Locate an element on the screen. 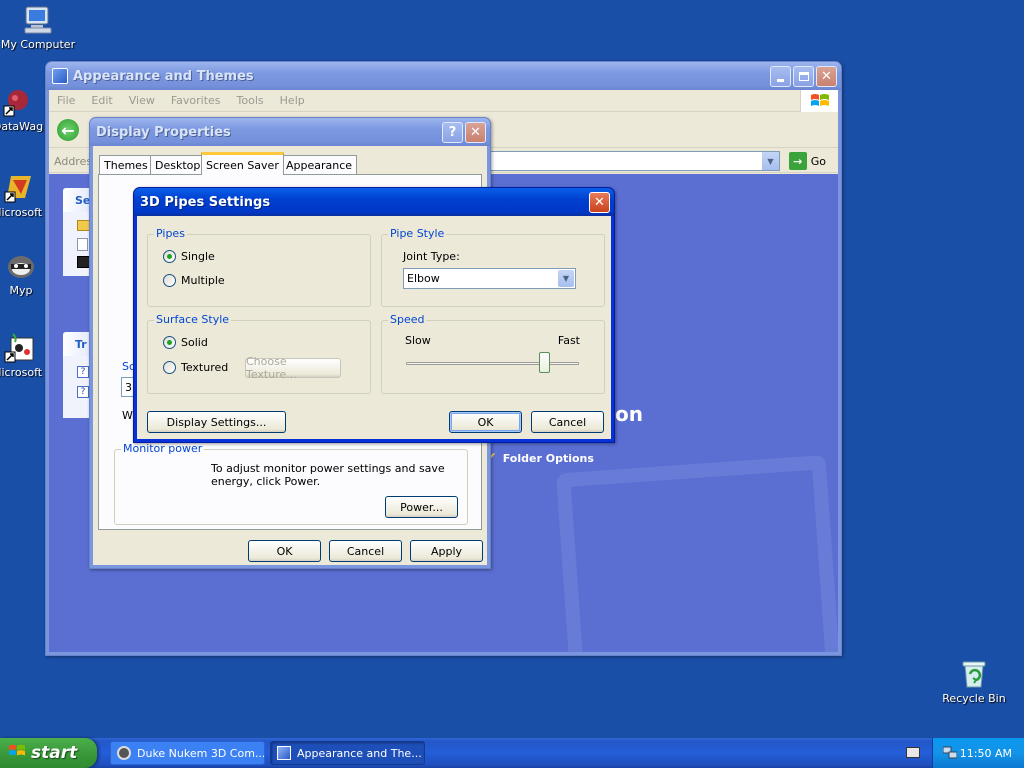 The height and width of the screenshot is (768, 1024). keyboard-icon is located at coordinates (913, 752).